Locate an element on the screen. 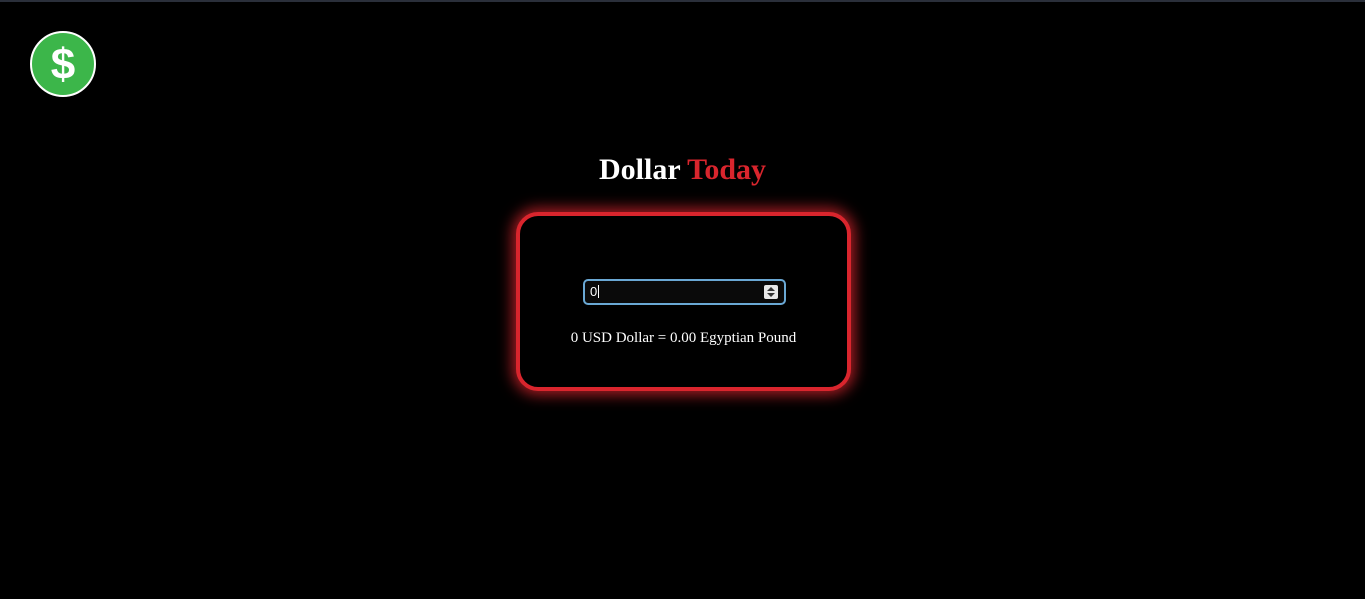  top-border is located at coordinates (682, 1).